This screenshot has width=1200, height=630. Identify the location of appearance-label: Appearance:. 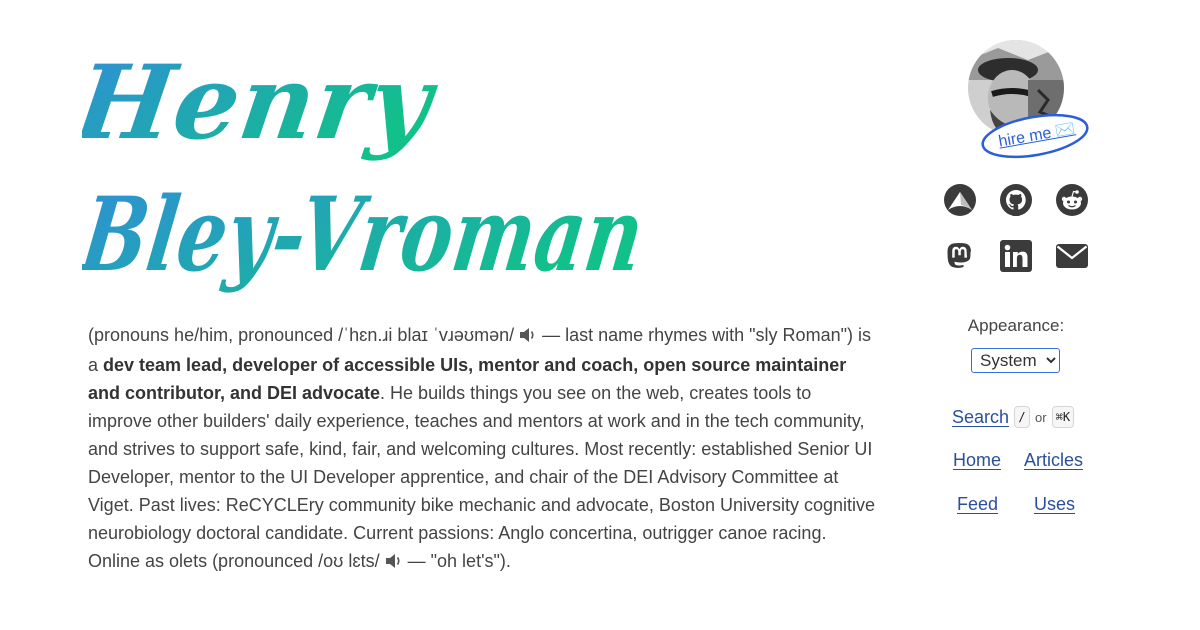
(1016, 325).